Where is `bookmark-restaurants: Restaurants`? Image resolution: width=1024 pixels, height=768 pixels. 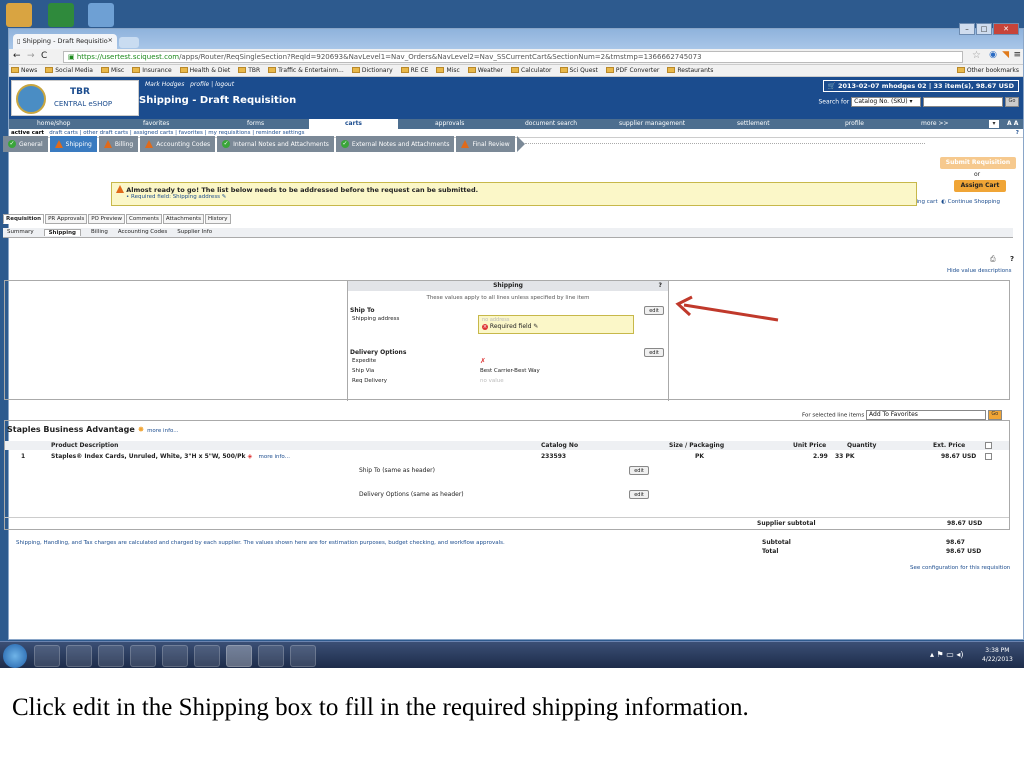 bookmark-restaurants: Restaurants is located at coordinates (690, 70).